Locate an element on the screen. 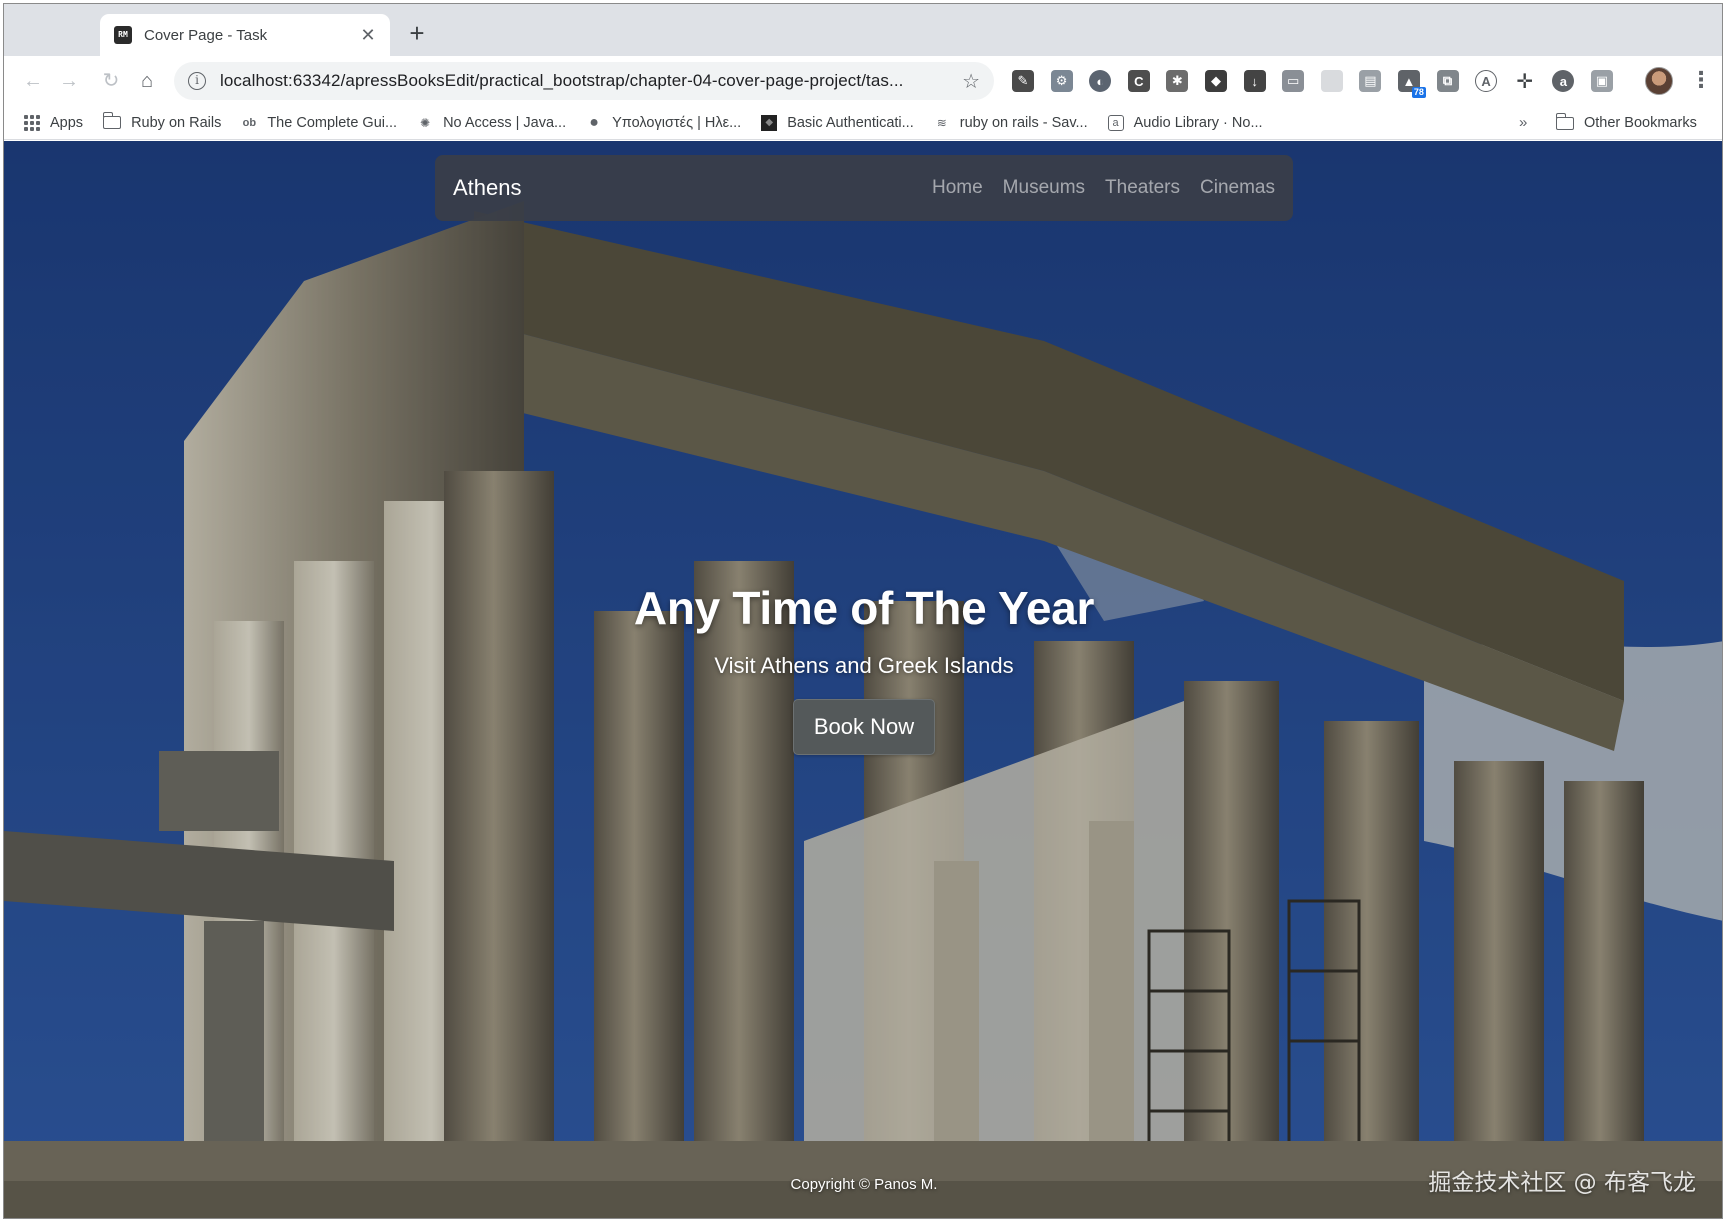 This screenshot has width=1726, height=1222. other-bookmarks: Other Bookmarks is located at coordinates (1626, 123).